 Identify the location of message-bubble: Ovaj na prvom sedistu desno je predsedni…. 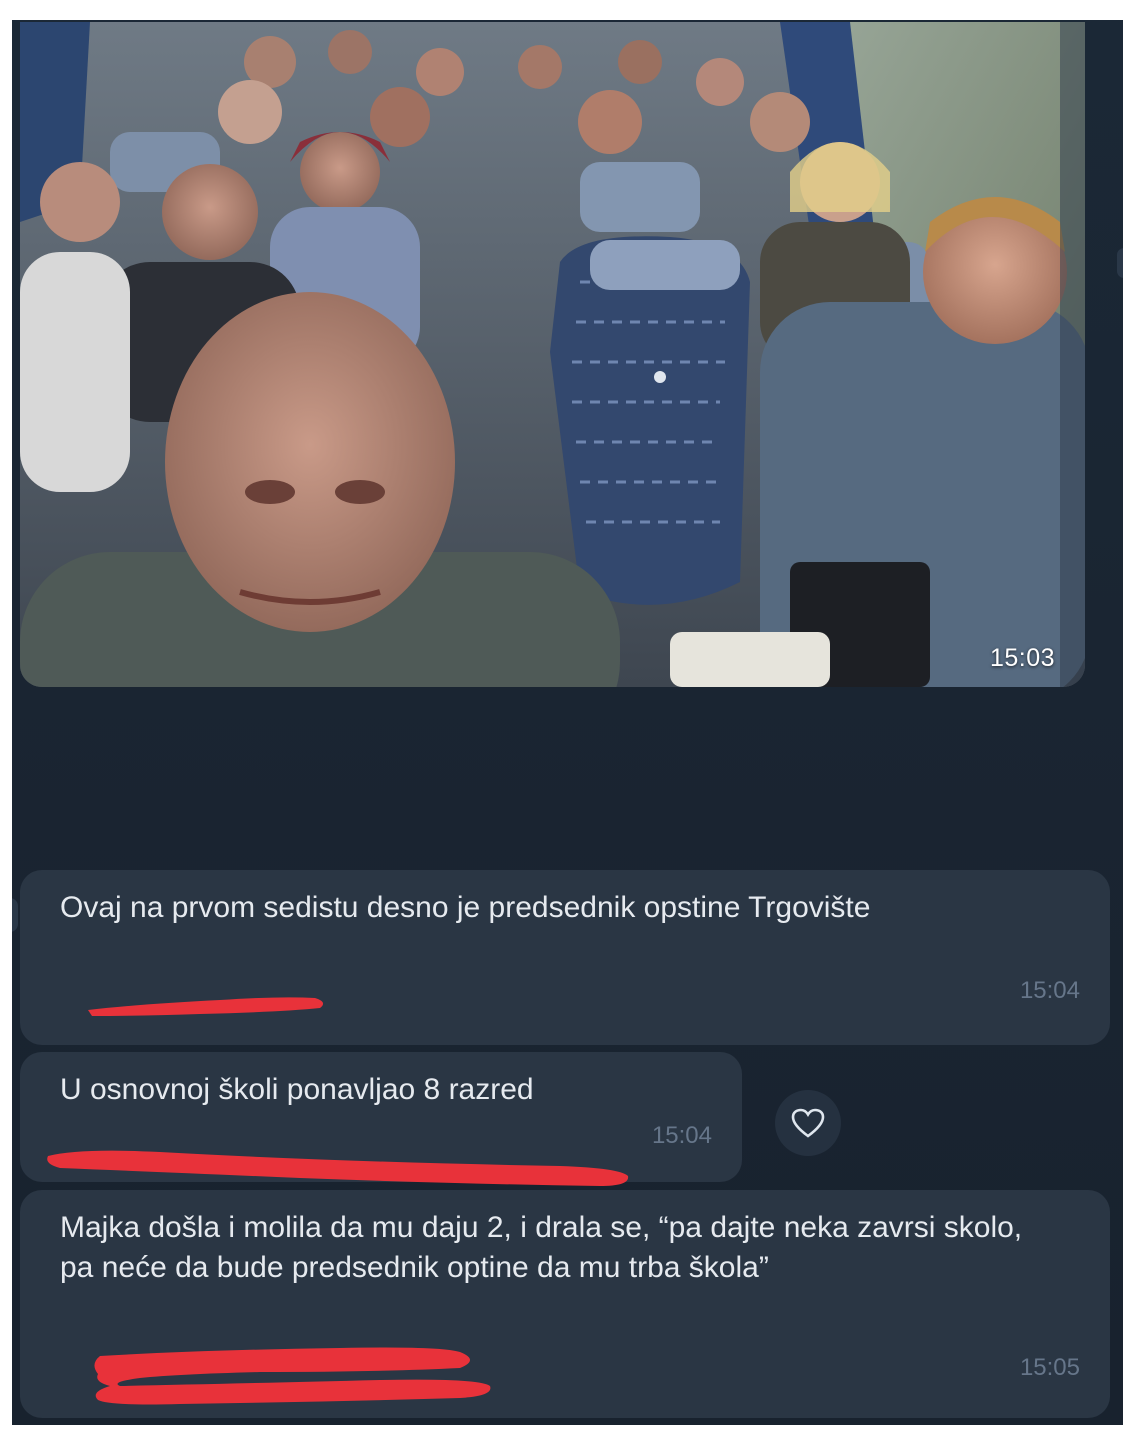
(565, 957).